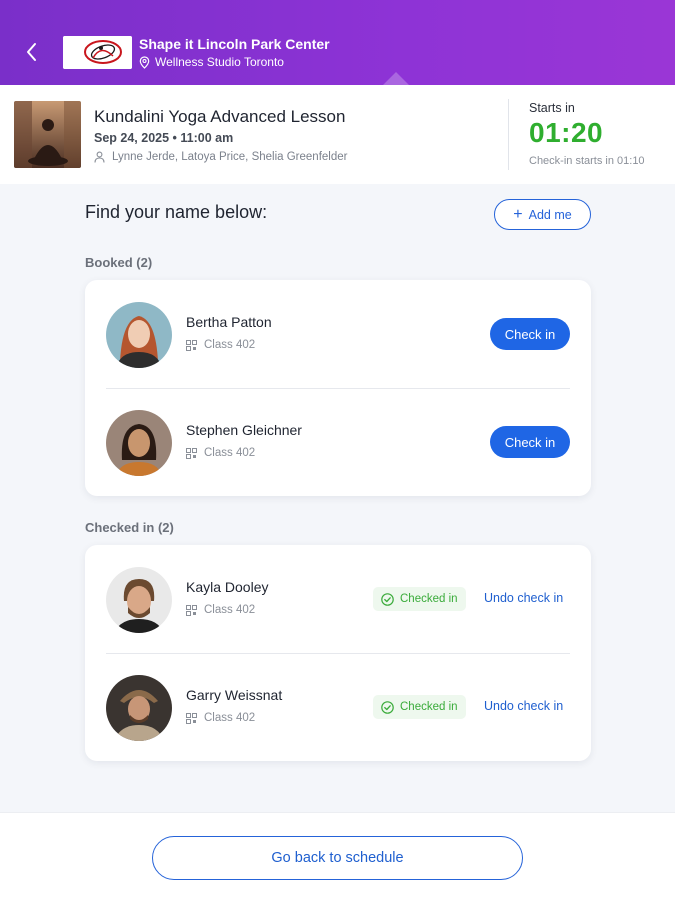 The height and width of the screenshot is (900, 675). Describe the element at coordinates (129, 527) in the screenshot. I see `checked-in-section-label: Checked in (2)` at that location.